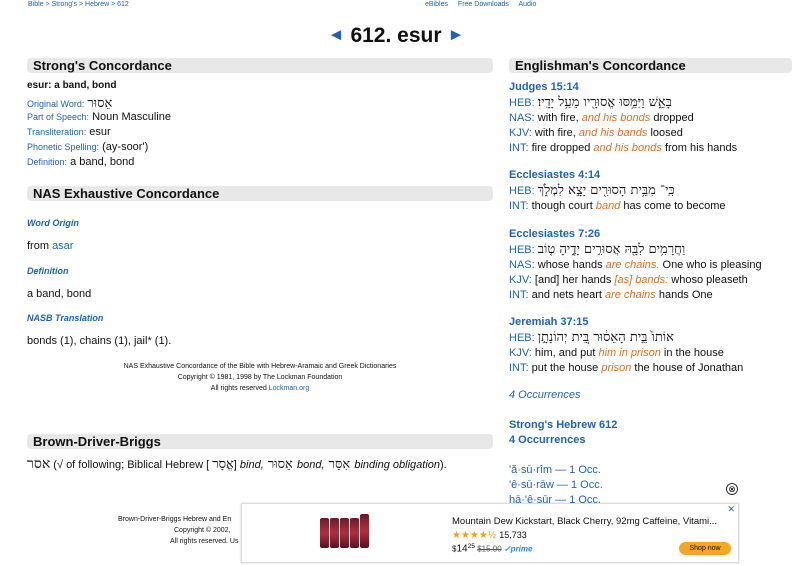 The height and width of the screenshot is (565, 792). Describe the element at coordinates (616, 368) in the screenshot. I see `highlight: prison` at that location.